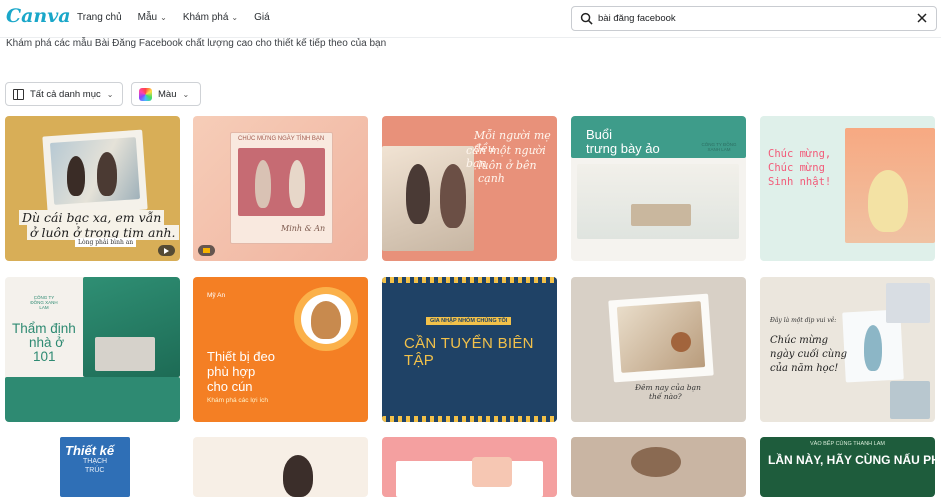 The image size is (941, 497). Describe the element at coordinates (809, 354) in the screenshot. I see `card-text: ngày cuối cùng` at that location.